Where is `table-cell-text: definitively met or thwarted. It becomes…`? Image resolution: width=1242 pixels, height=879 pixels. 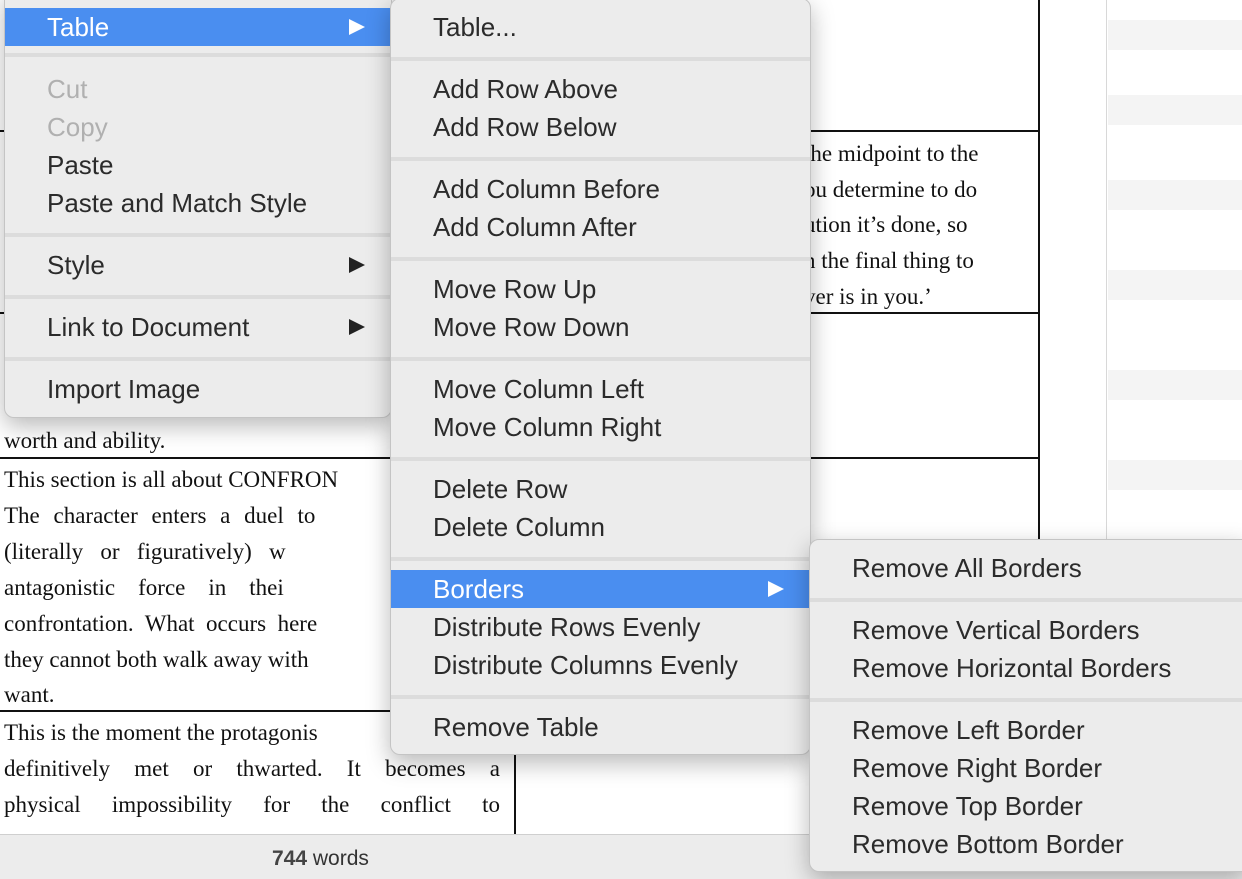
table-cell-text: definitively met or thwarted. It becomes… is located at coordinates (252, 768).